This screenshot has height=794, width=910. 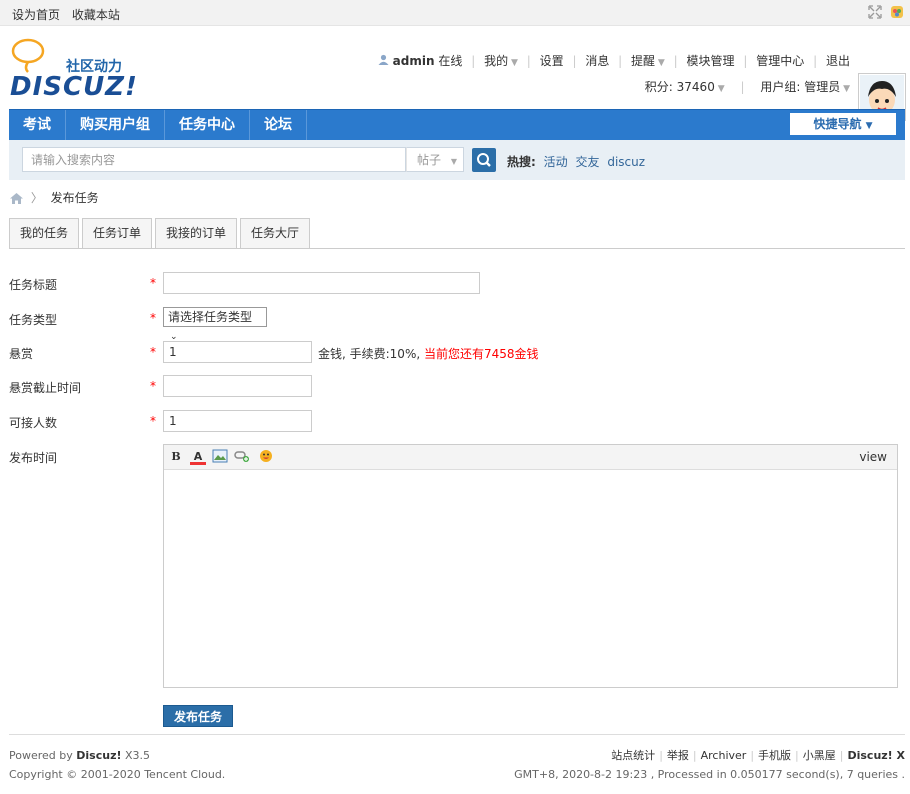 I want to click on search-button, so click(x=484, y=160).